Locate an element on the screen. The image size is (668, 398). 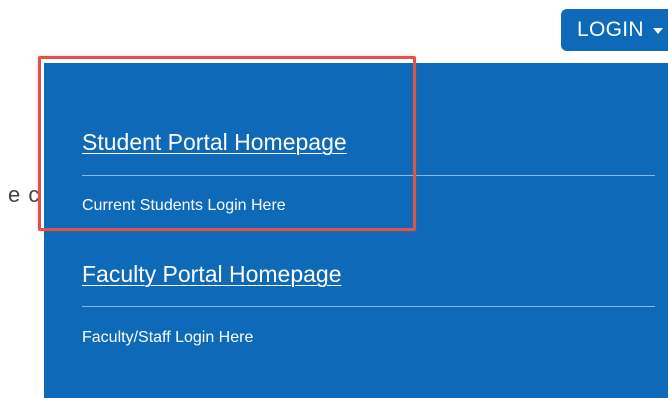
faculty-portal-link: Faculty Portal Homepage is located at coordinates (212, 274).